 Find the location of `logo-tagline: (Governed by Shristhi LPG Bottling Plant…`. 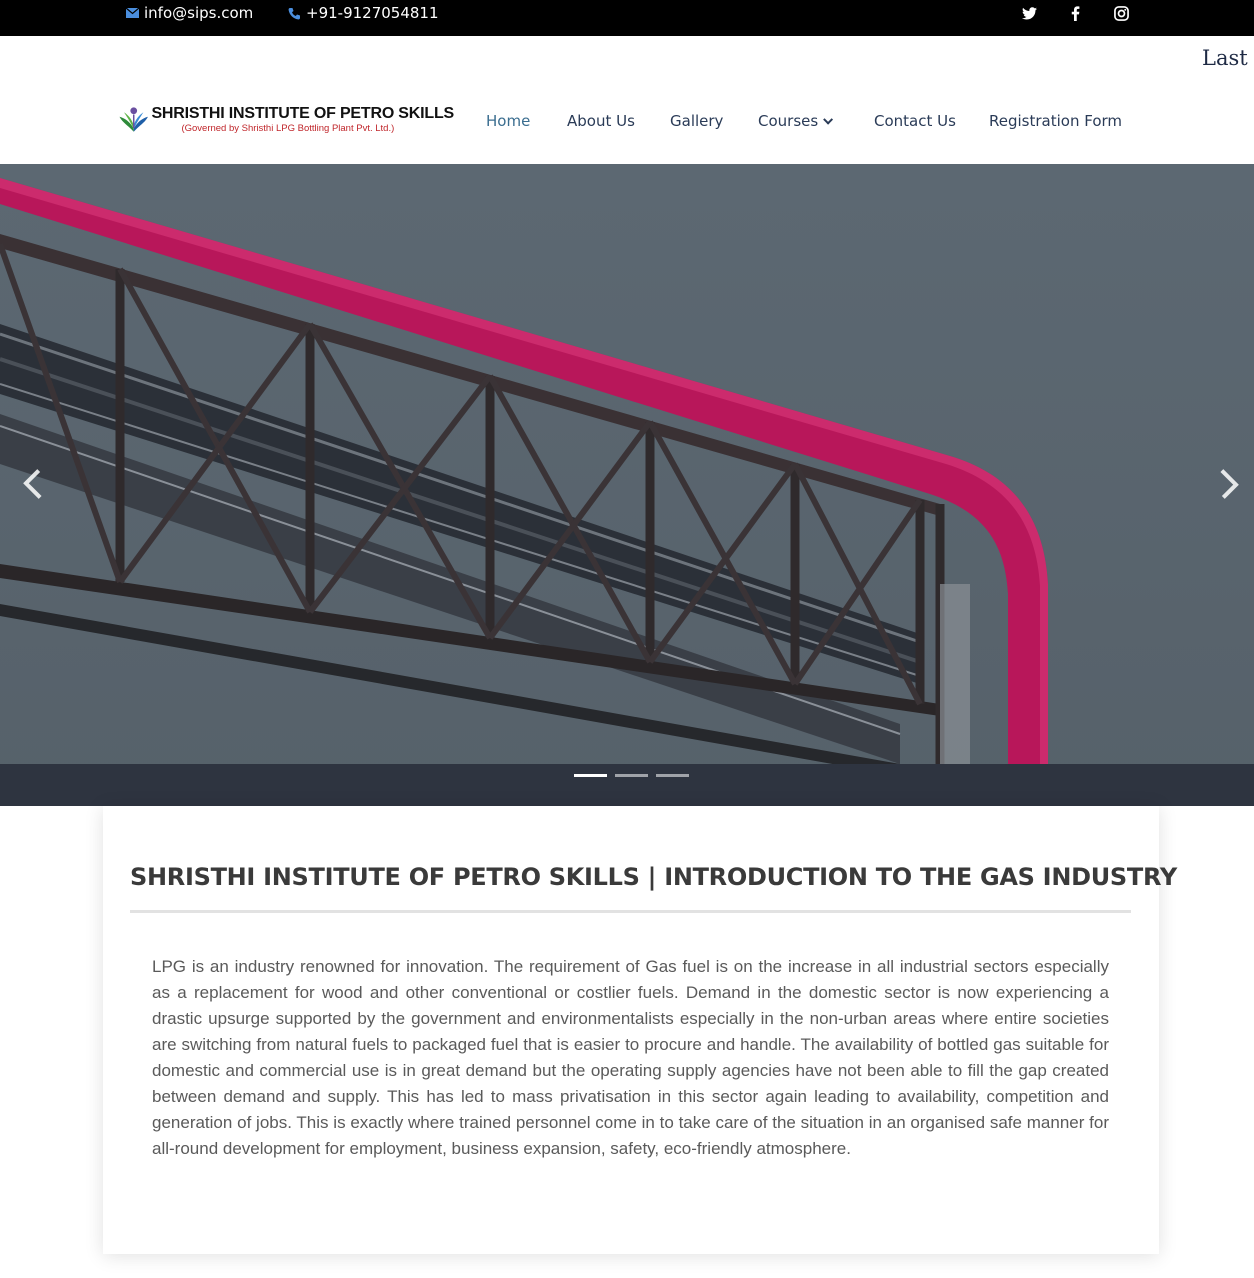

logo-tagline: (Governed by Shristhi LPG Bottling Plant… is located at coordinates (288, 128).